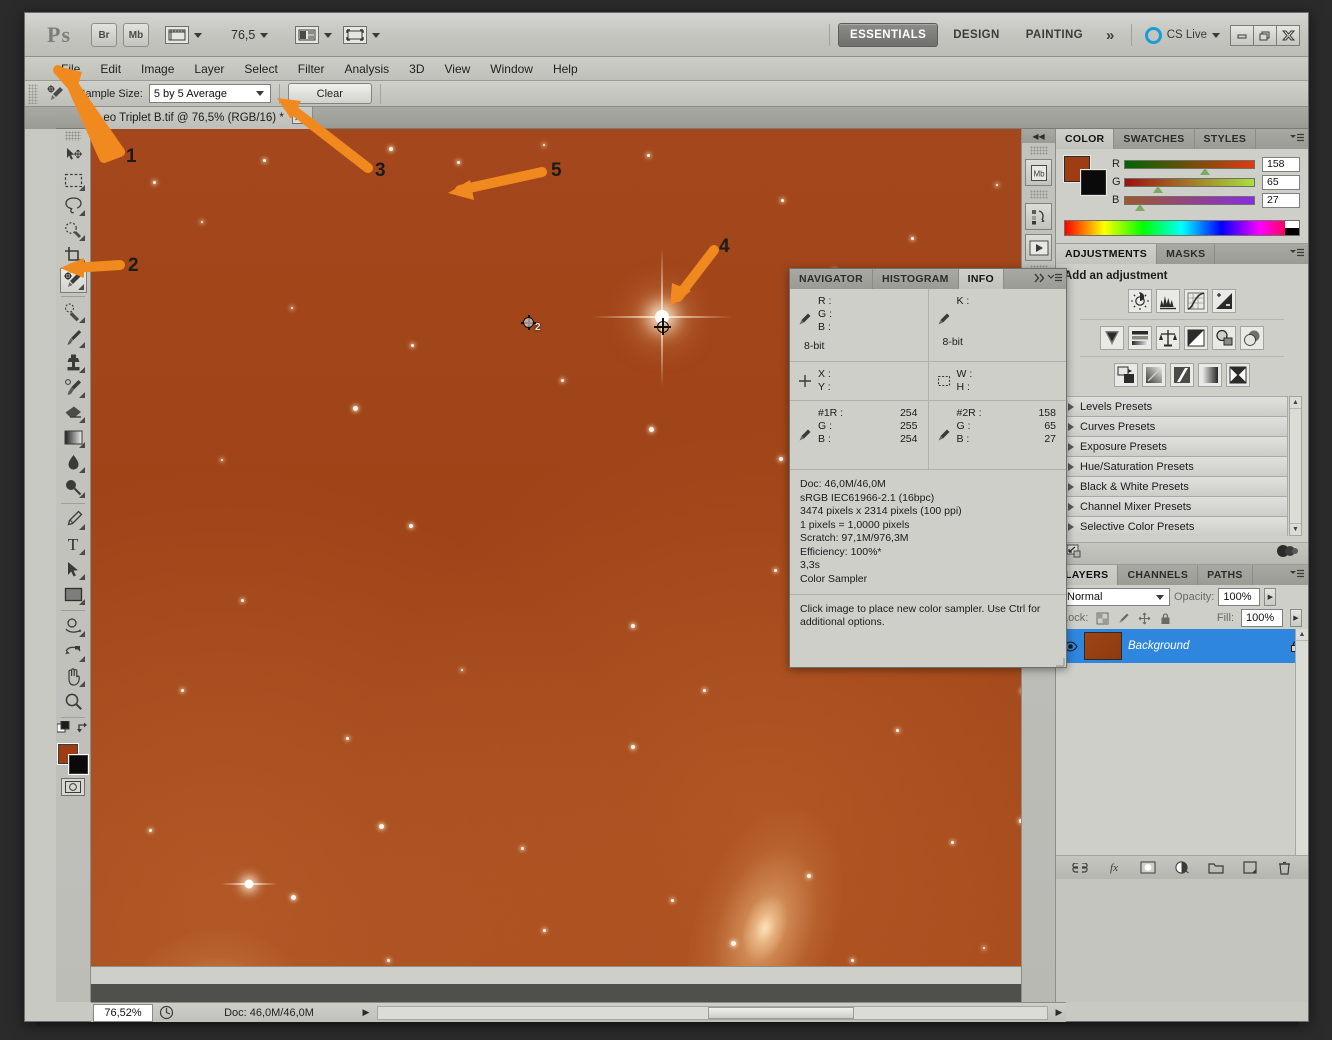  Describe the element at coordinates (73, 701) in the screenshot. I see `zoom-tool` at that location.